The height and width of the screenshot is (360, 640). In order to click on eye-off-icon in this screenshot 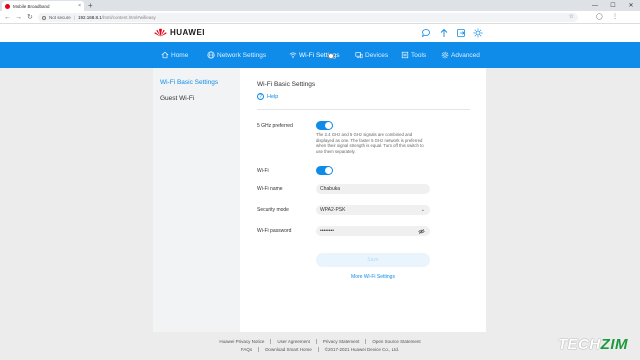, I will do `click(421, 231)`.